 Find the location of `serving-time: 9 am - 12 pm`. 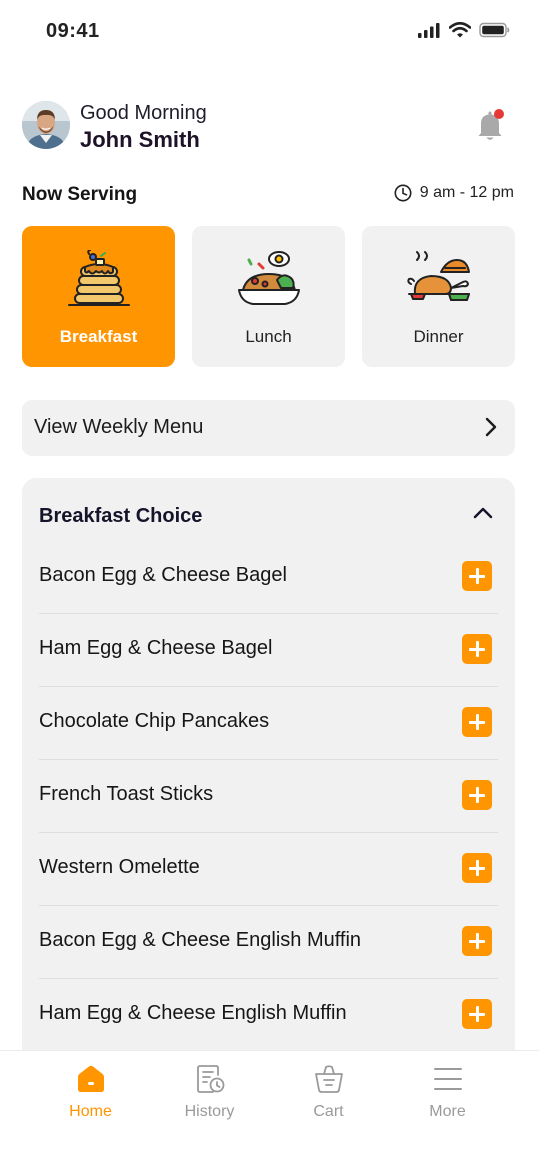

serving-time: 9 am - 12 pm is located at coordinates (454, 193).